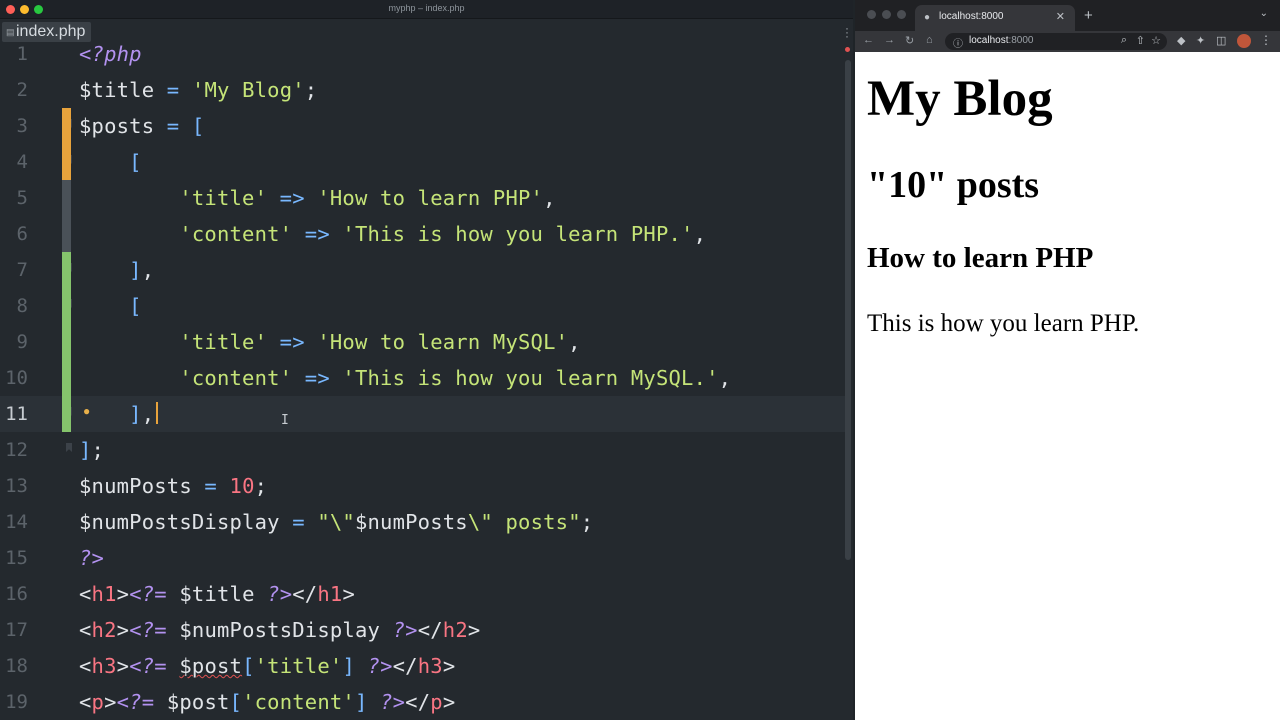  Describe the element at coordinates (317, 198) in the screenshot. I see `code-text: 'title' => 'How to learn PHP',` at that location.